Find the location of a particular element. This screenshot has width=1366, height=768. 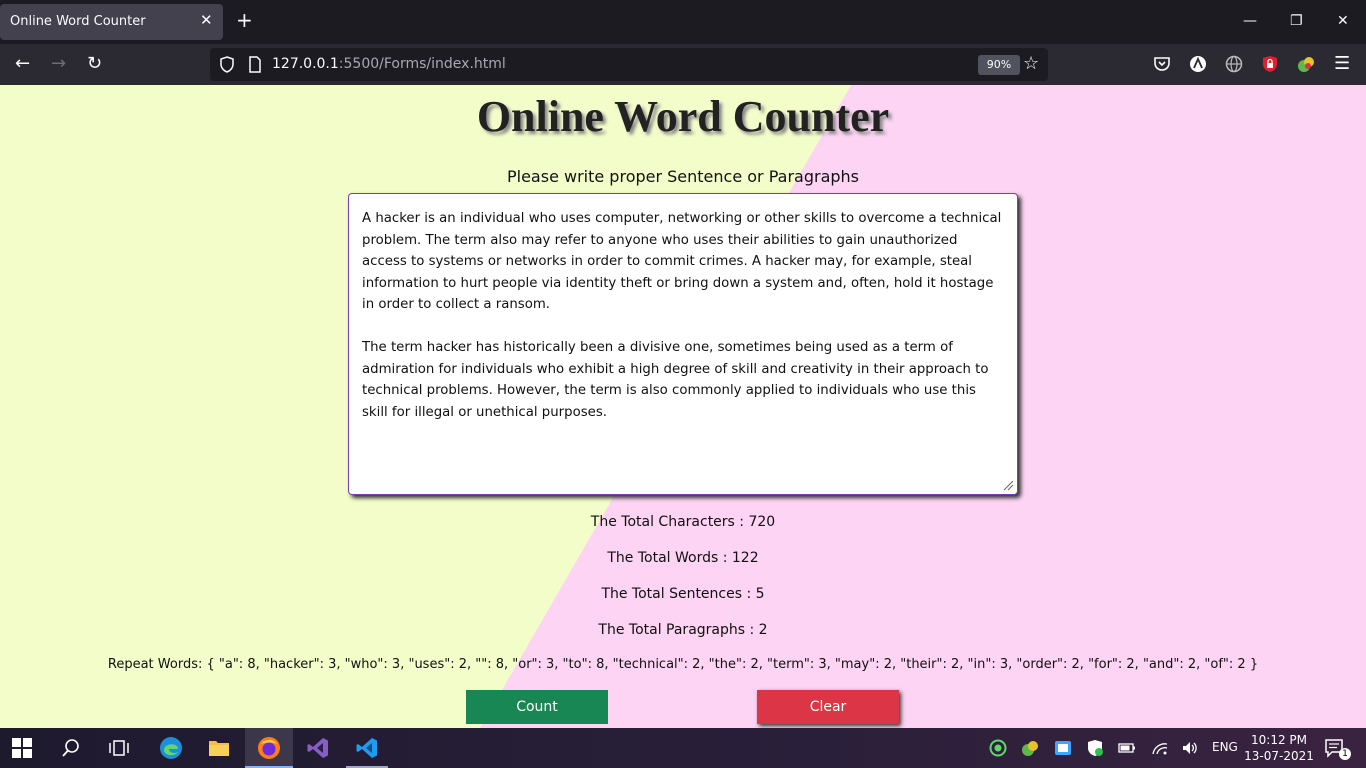

windows-start-icon is located at coordinates (24, 750).